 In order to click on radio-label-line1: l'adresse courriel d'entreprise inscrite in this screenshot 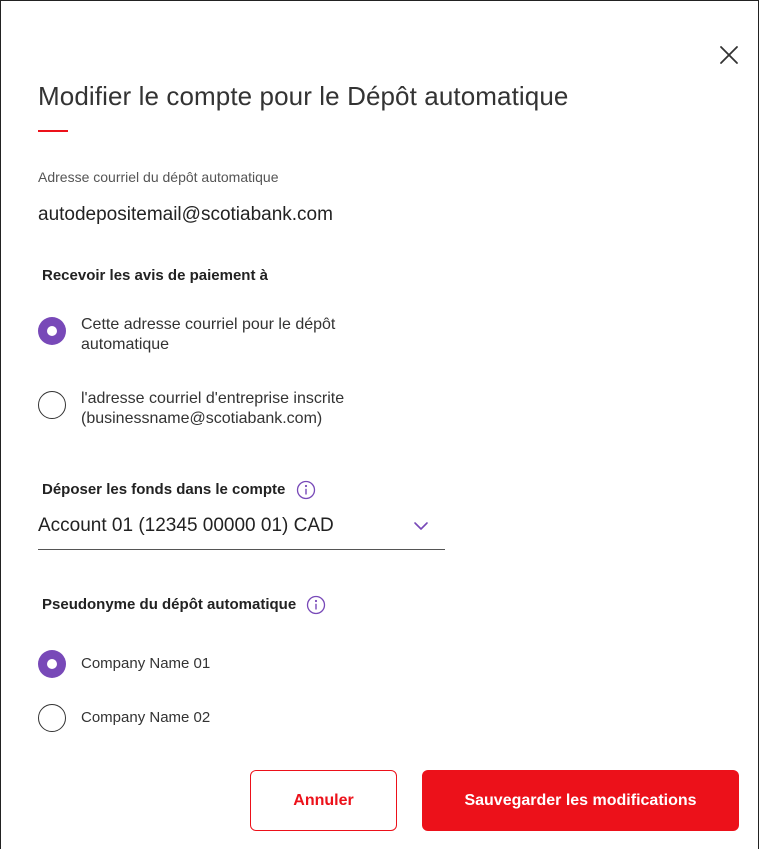, I will do `click(213, 398)`.